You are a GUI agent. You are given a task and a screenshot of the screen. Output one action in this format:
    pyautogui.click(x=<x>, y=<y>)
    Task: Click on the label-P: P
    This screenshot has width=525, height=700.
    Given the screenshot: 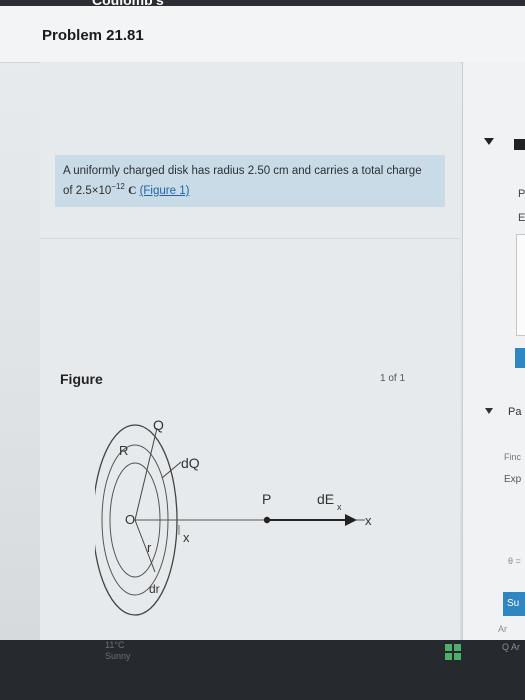 What is the action you would take?
    pyautogui.click(x=266, y=499)
    